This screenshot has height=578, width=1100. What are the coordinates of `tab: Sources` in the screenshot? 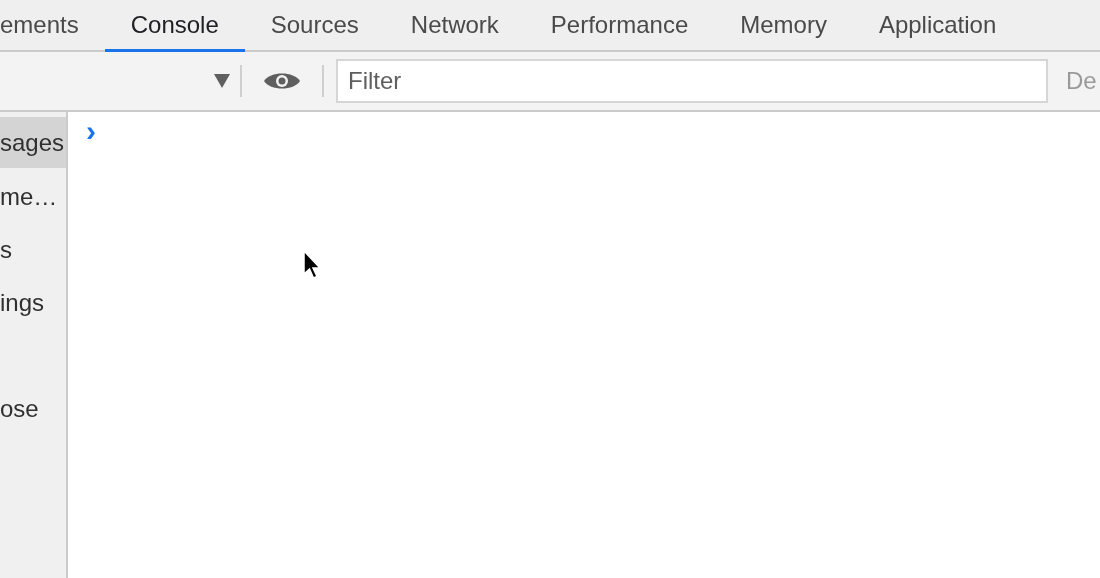 It's located at (314, 26).